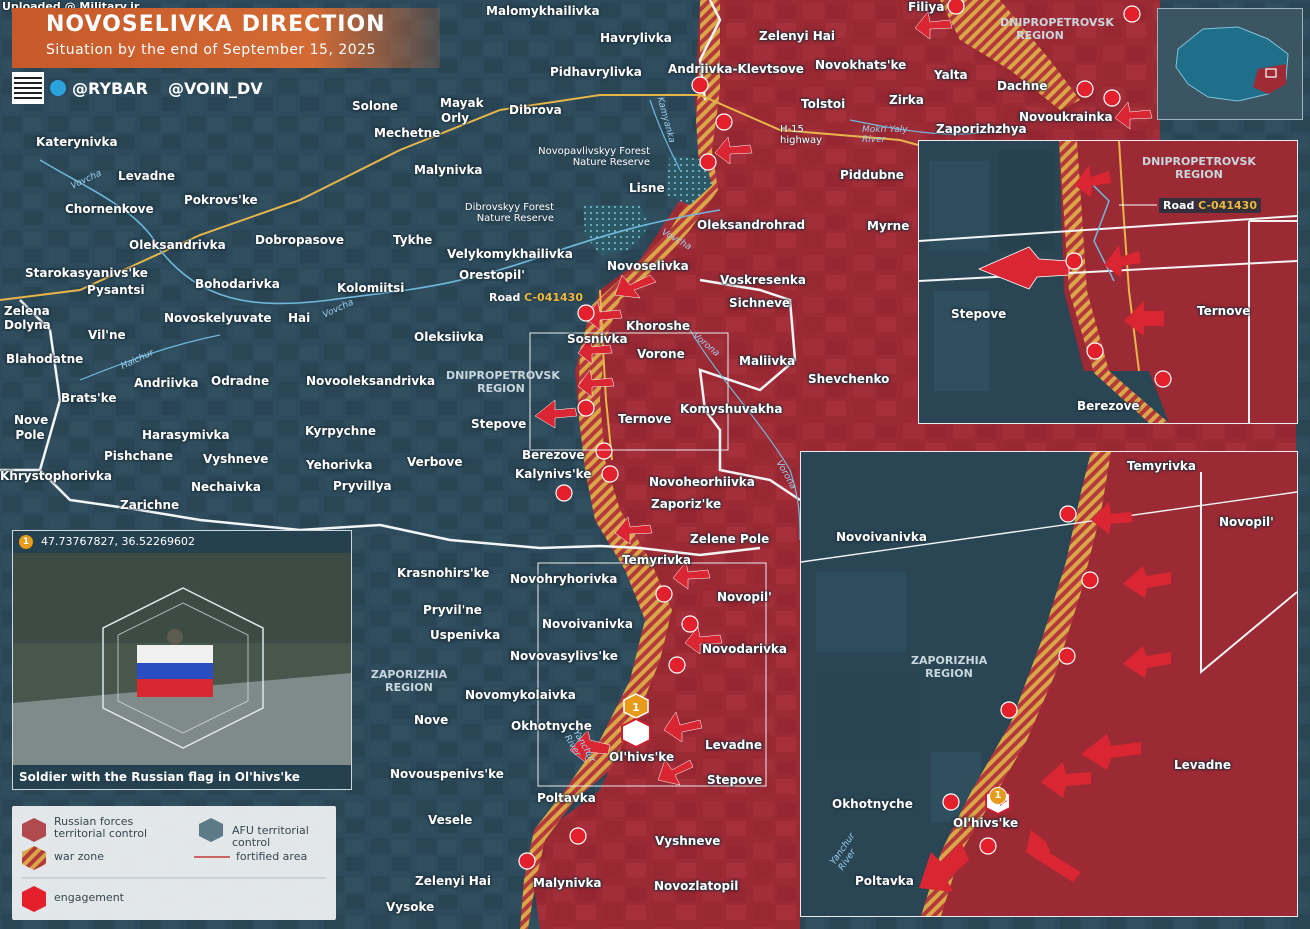 The height and width of the screenshot is (929, 1310). Describe the element at coordinates (86, 273) in the screenshot. I see `settlement-label: Starokasyanivs'ke` at that location.